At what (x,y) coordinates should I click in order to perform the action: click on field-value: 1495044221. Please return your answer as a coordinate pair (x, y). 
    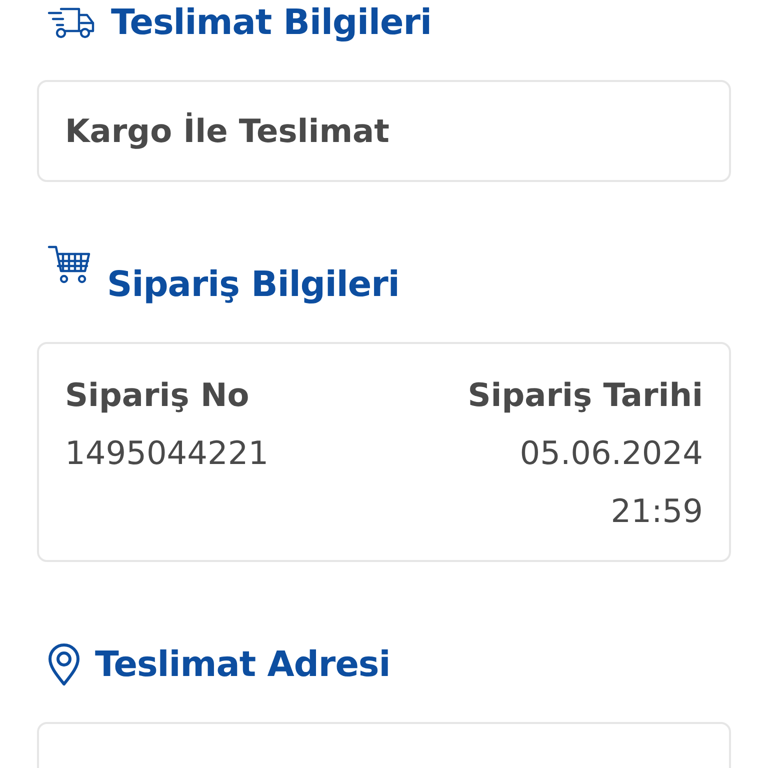
    Looking at the image, I should click on (167, 453).